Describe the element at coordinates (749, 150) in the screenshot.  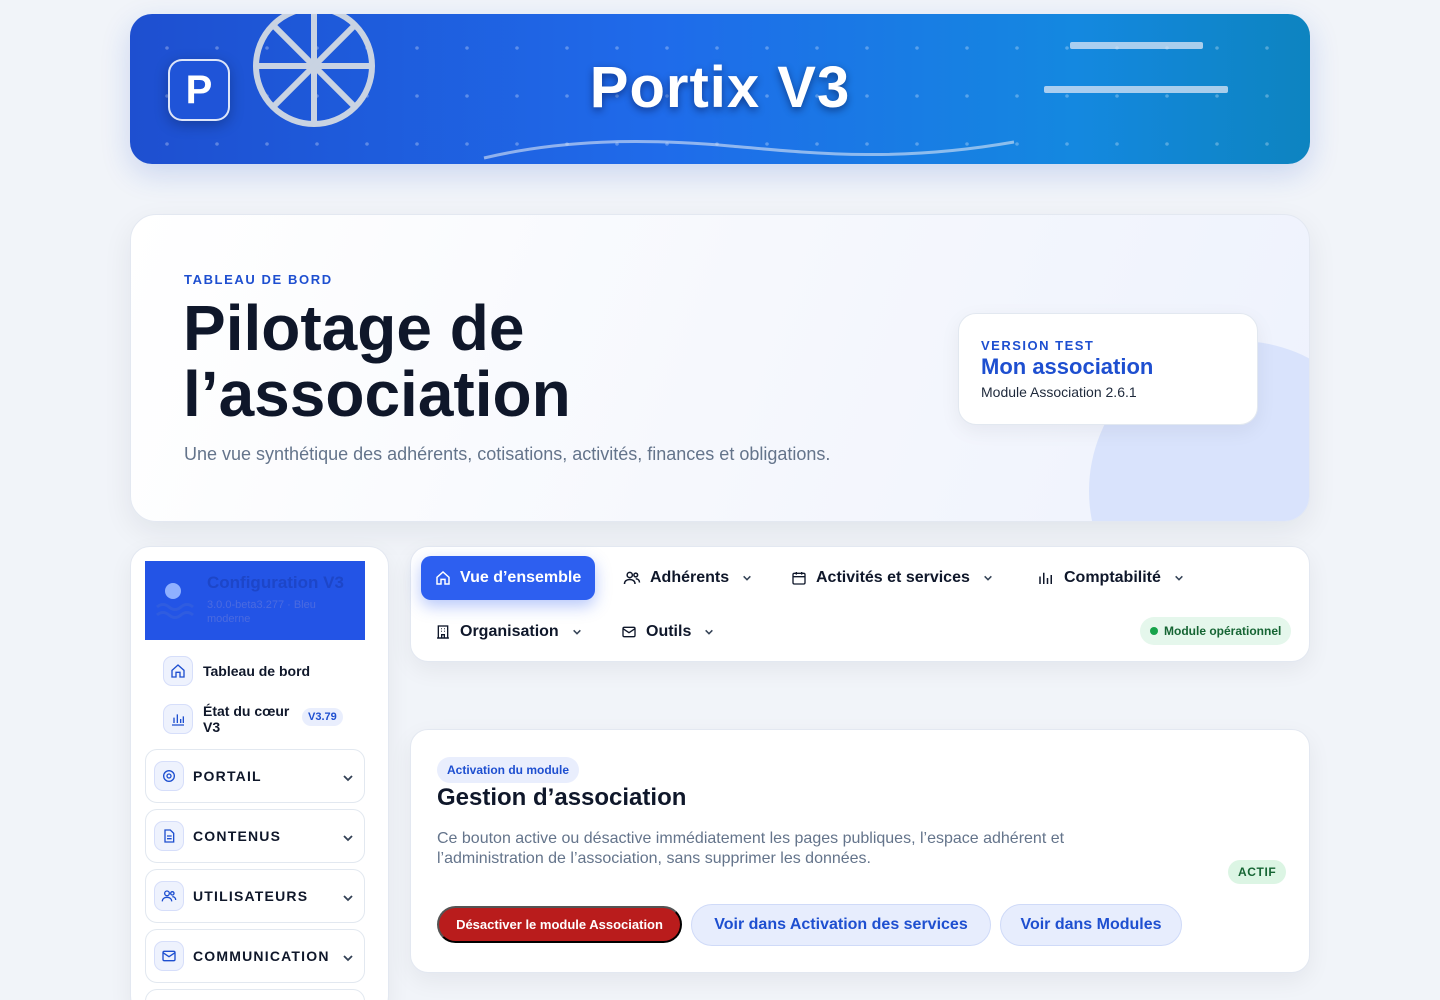
I see `banner-wave` at that location.